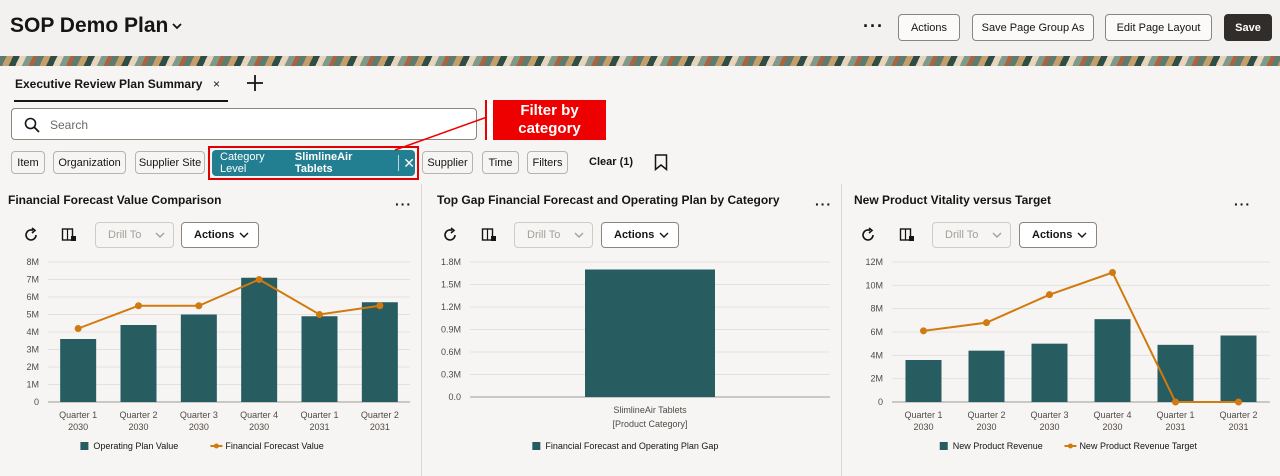  What do you see at coordinates (323, 163) in the screenshot?
I see `chip-filter-value: SlimlineAir Tablets` at bounding box center [323, 163].